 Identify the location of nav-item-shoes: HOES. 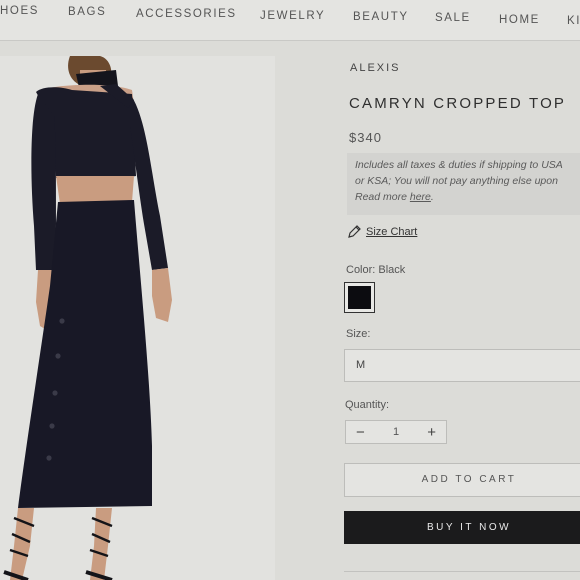
(19, 11).